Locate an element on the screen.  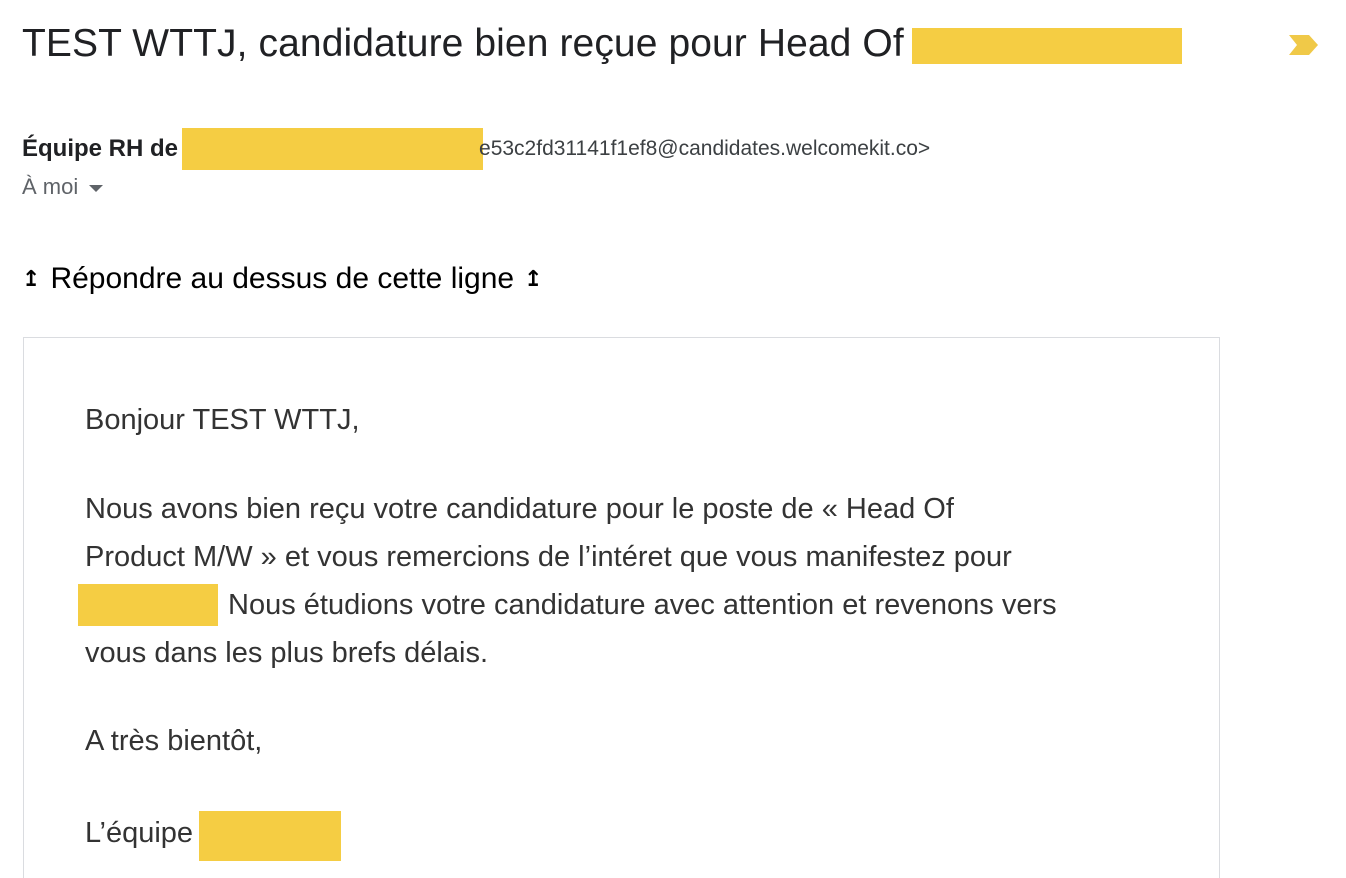
signature: L’équipe is located at coordinates (213, 833).